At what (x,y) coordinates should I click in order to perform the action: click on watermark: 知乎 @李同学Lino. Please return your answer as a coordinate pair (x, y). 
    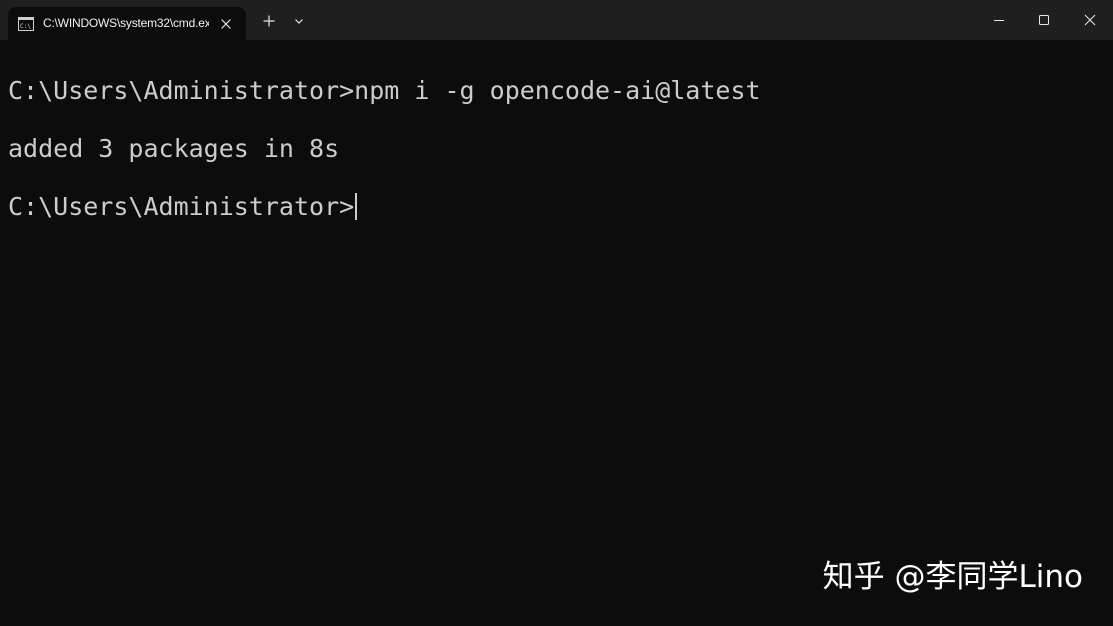
    Looking at the image, I should click on (952, 577).